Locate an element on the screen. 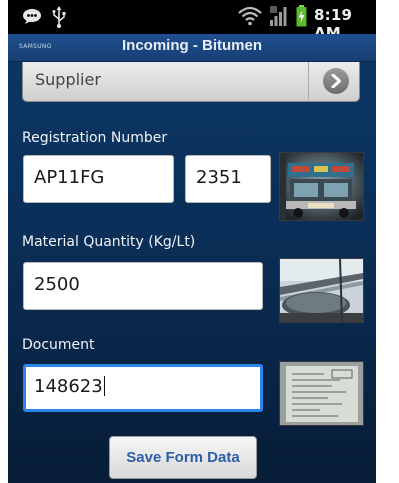  page-title: Incoming - Bitumen is located at coordinates (192, 45).